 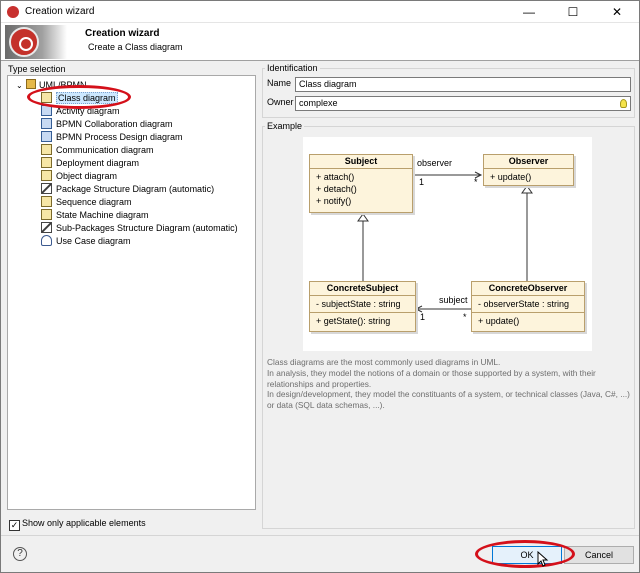 What do you see at coordinates (79, 176) in the screenshot?
I see `tree-item-object: Object diagram` at bounding box center [79, 176].